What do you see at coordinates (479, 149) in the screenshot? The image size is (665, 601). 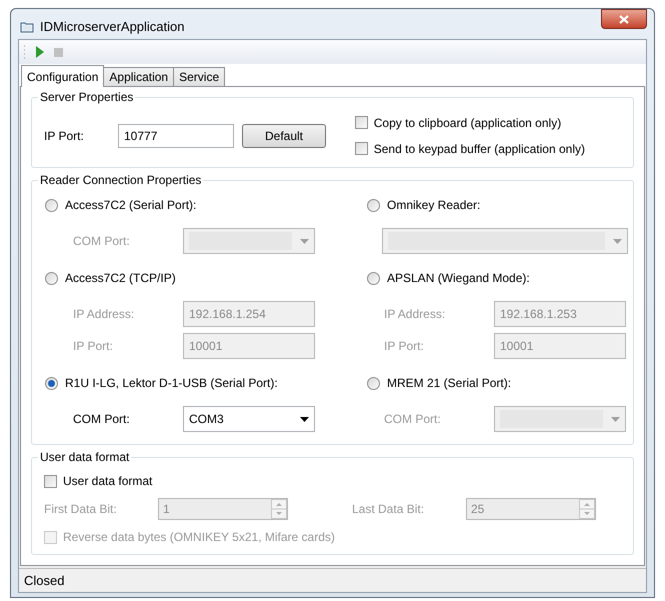 I see `checkbox-label: Send to keypad buffer (application only)` at bounding box center [479, 149].